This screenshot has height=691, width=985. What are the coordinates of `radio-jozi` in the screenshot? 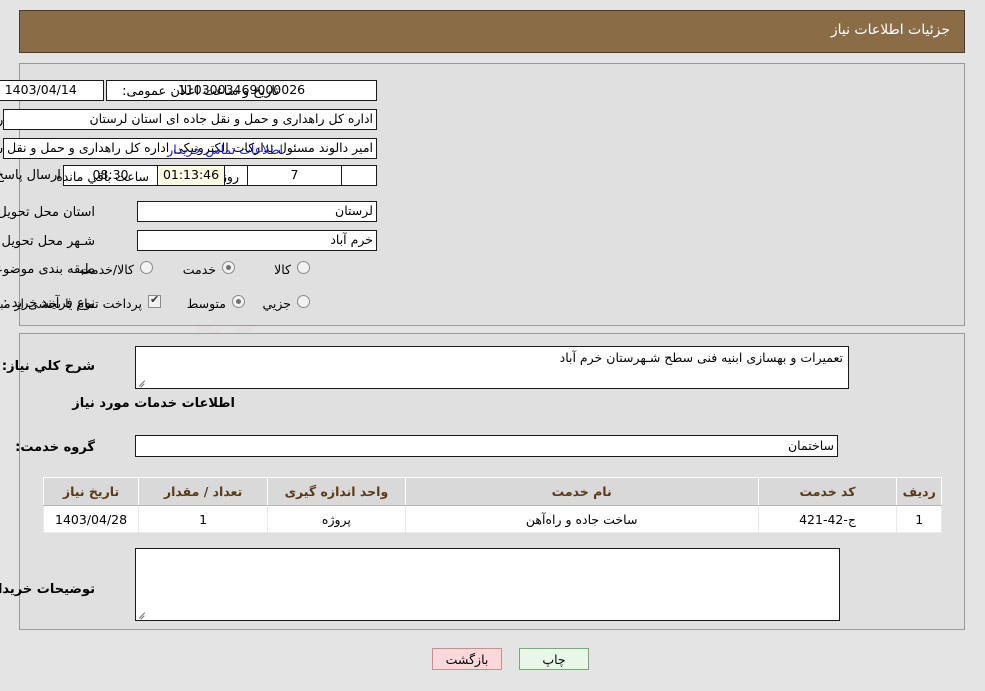 It's located at (303, 301).